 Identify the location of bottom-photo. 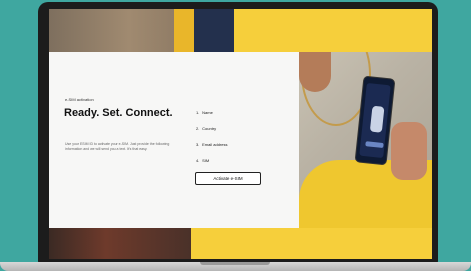
(120, 243).